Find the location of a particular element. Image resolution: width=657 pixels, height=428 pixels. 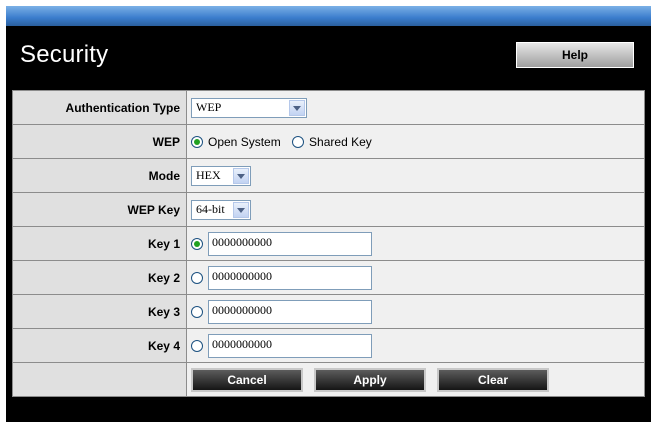

key-row: Key 2 0000000000 is located at coordinates (328, 277).